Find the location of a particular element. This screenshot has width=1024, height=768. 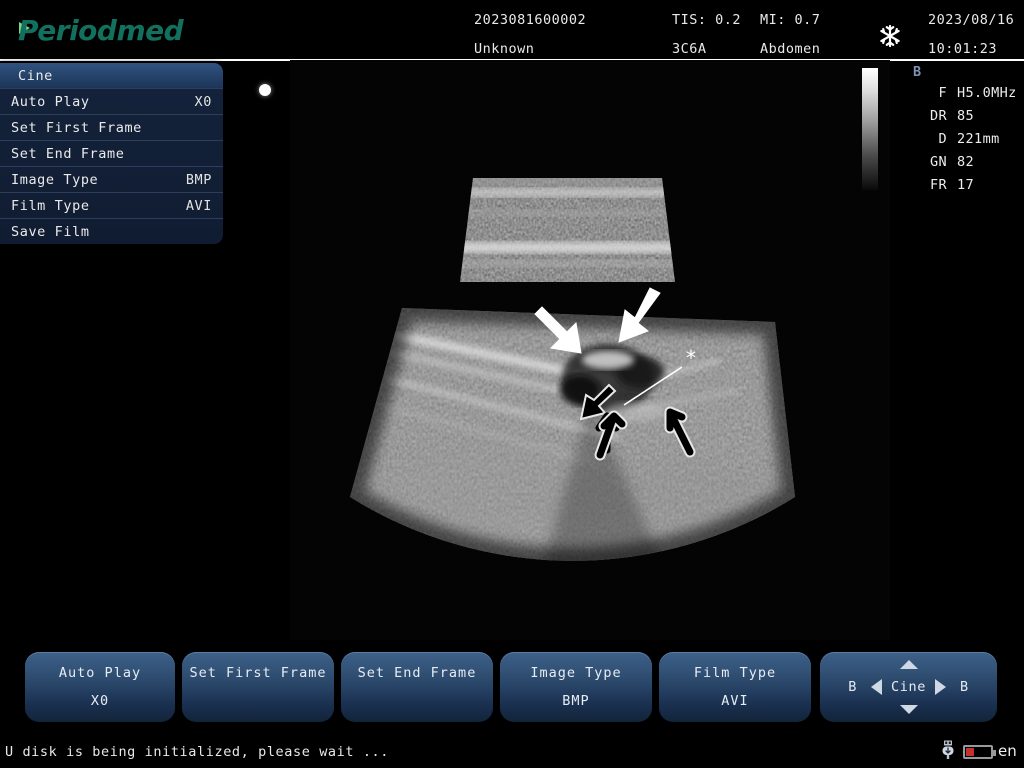

cine-center-label: Cine is located at coordinates (908, 687).